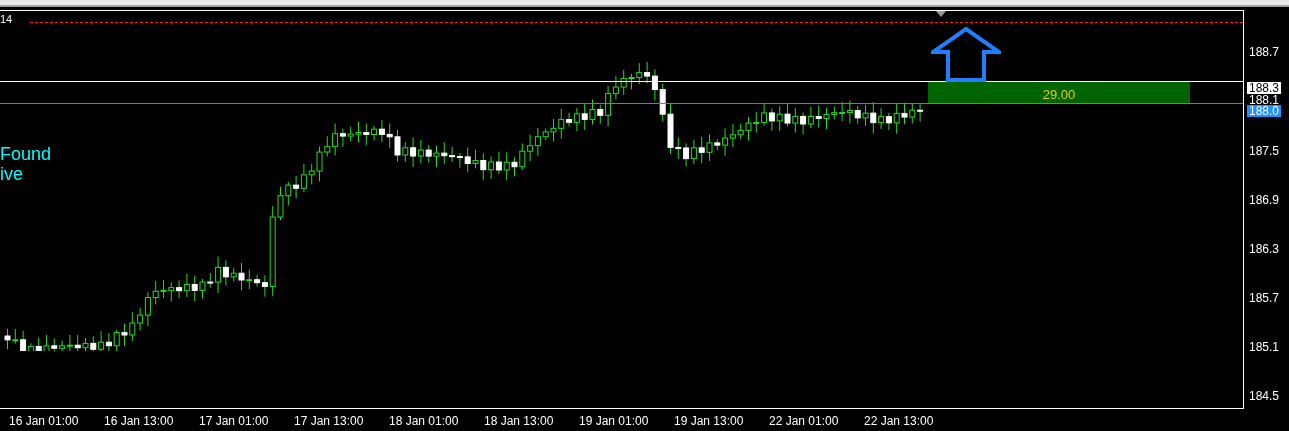 The width and height of the screenshot is (1289, 431). What do you see at coordinates (1264, 151) in the screenshot?
I see `price-label: 187.5` at bounding box center [1264, 151].